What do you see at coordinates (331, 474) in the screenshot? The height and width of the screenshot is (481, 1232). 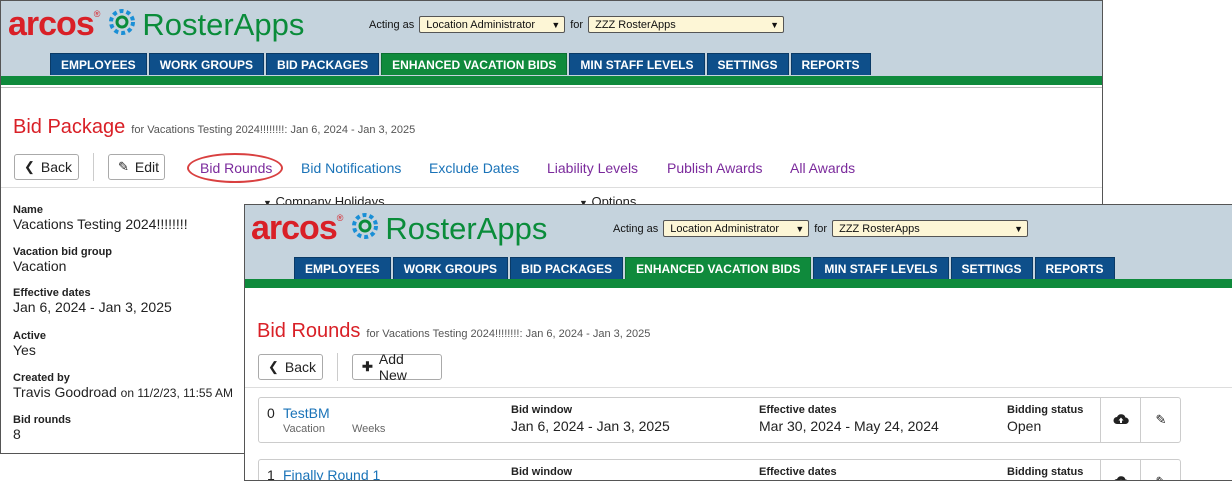 I see `round-name-link: Finally Round 1` at bounding box center [331, 474].